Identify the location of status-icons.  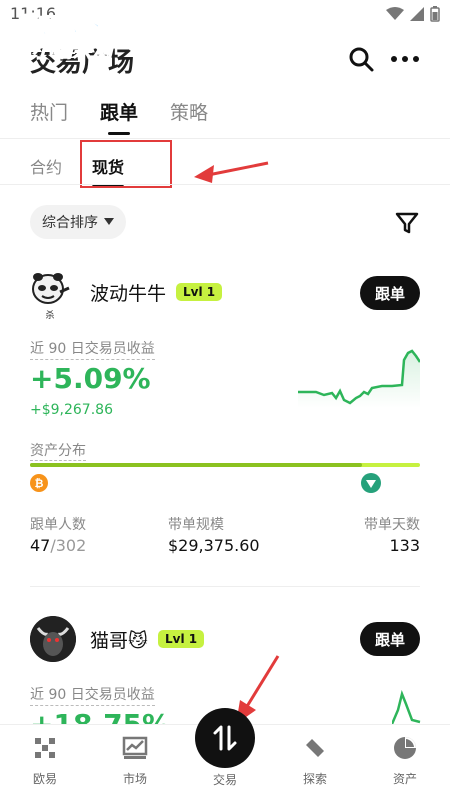
(413, 14).